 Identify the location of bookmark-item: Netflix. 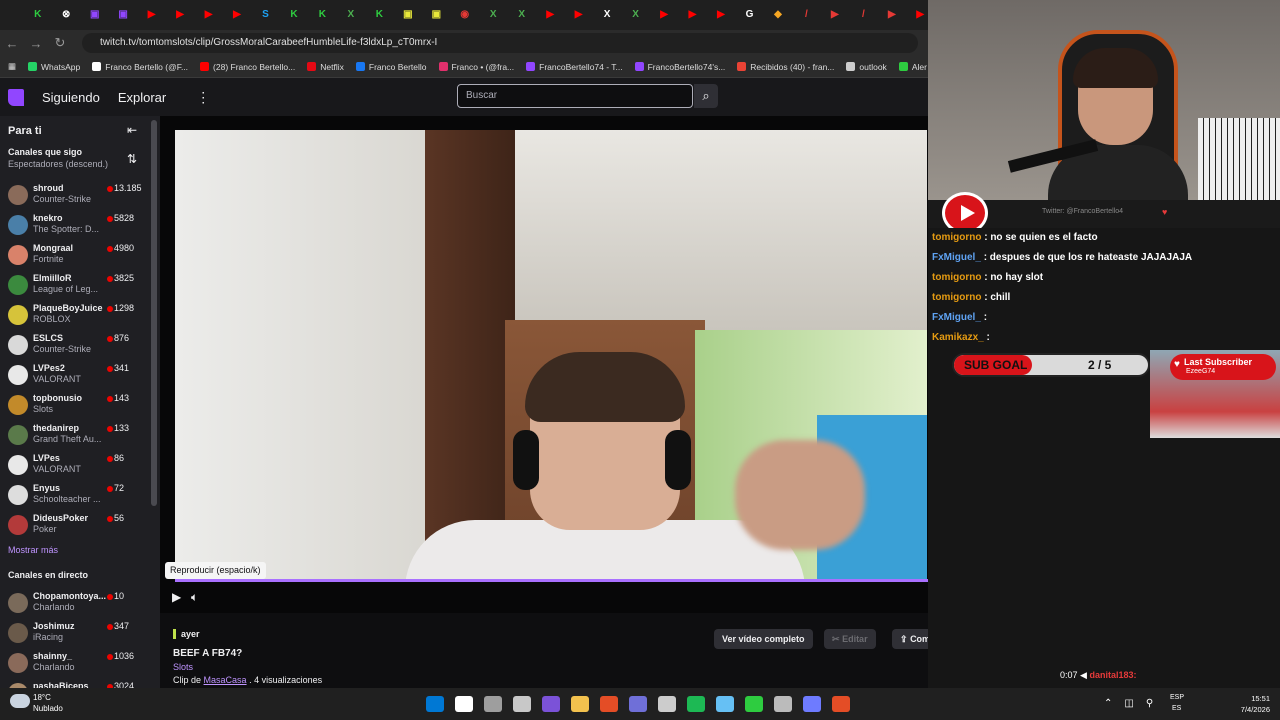
(325, 67).